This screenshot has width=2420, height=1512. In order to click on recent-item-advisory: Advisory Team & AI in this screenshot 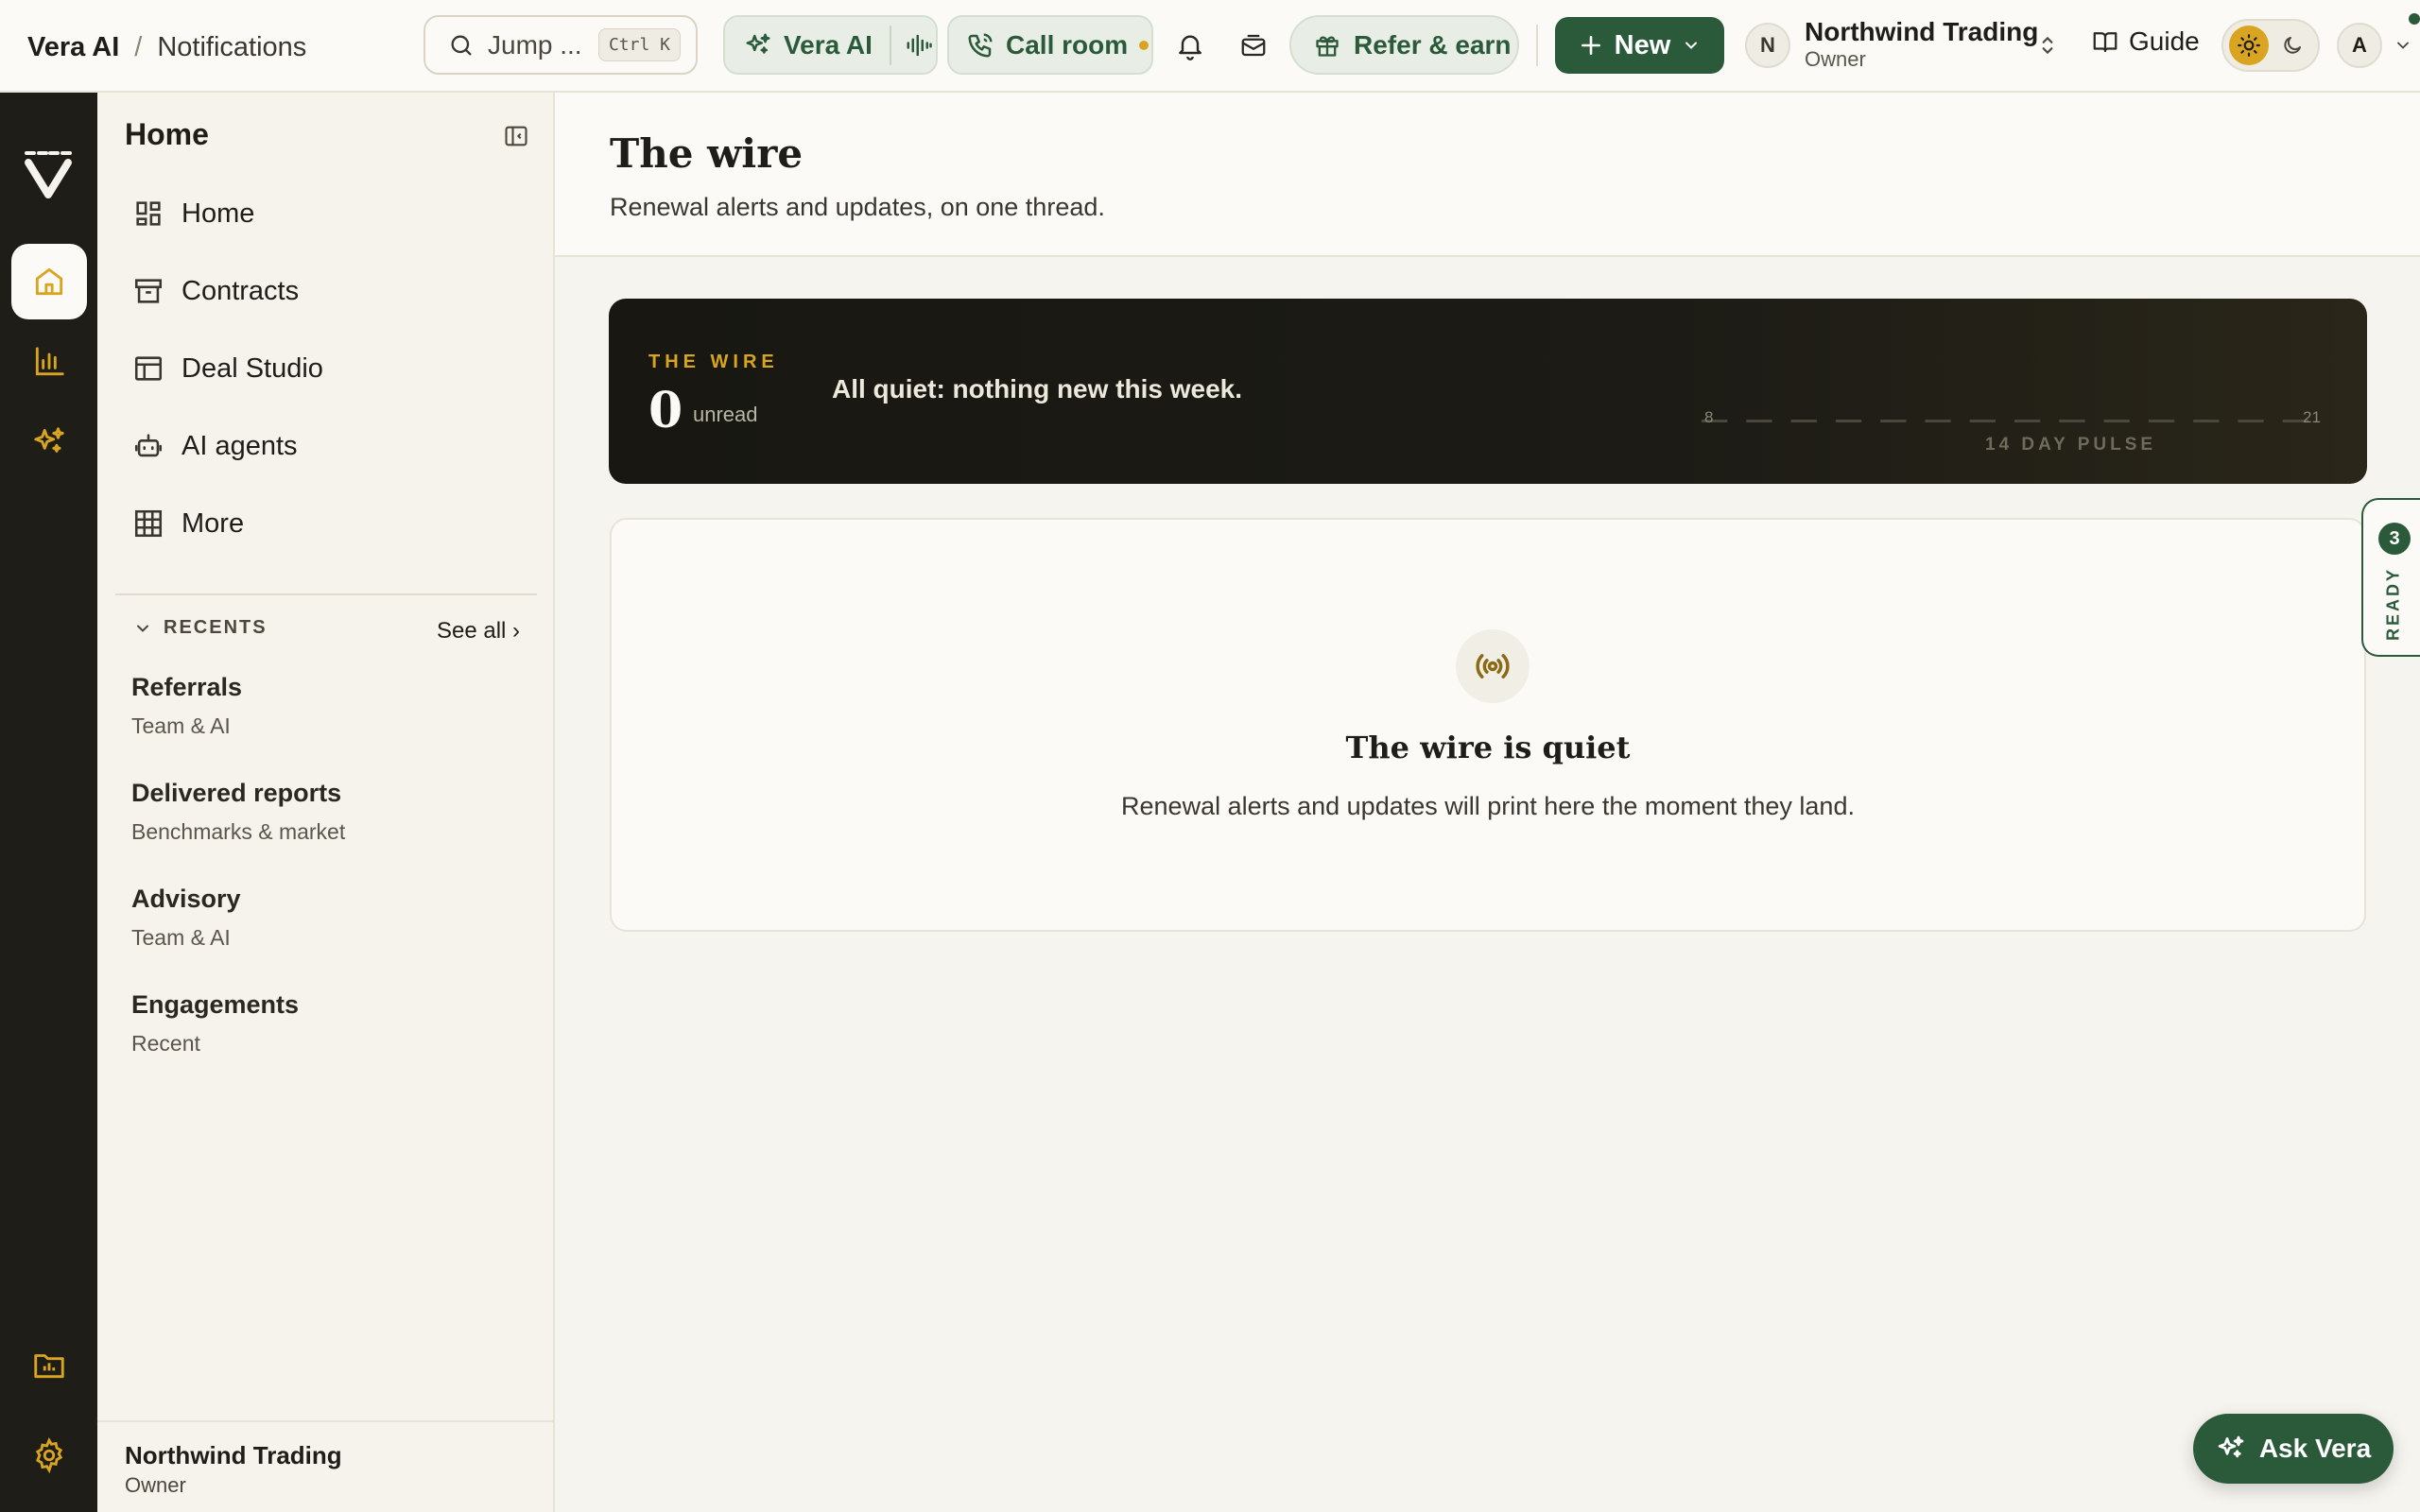, I will do `click(186, 918)`.